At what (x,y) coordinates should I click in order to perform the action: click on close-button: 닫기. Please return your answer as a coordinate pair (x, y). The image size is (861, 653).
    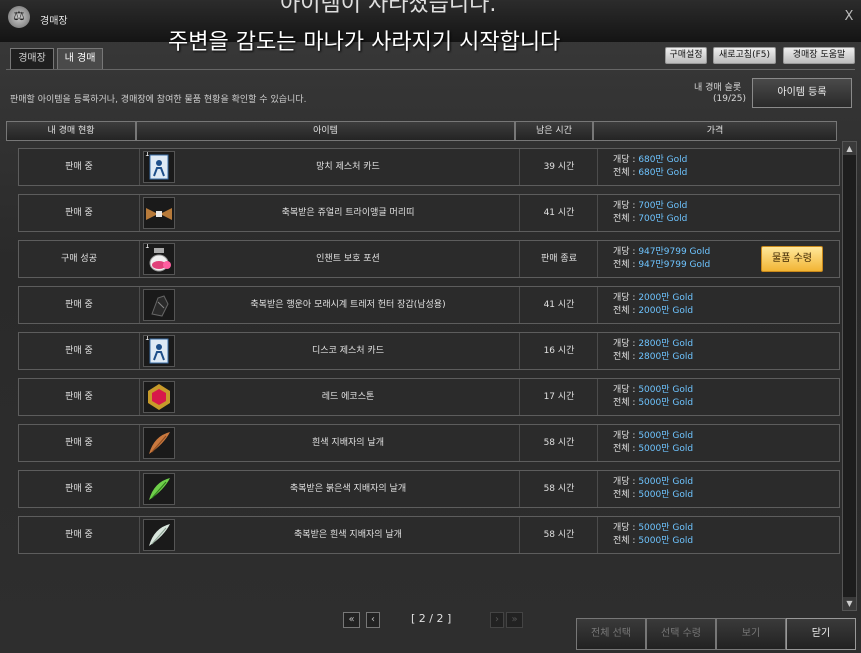
    Looking at the image, I should click on (821, 634).